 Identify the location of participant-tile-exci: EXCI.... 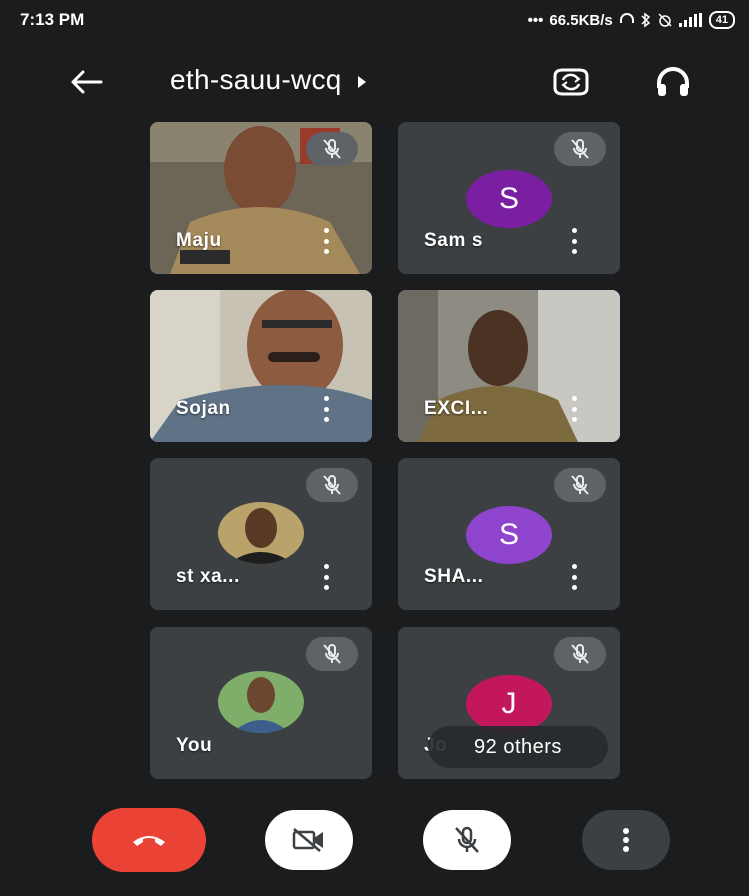
(509, 366).